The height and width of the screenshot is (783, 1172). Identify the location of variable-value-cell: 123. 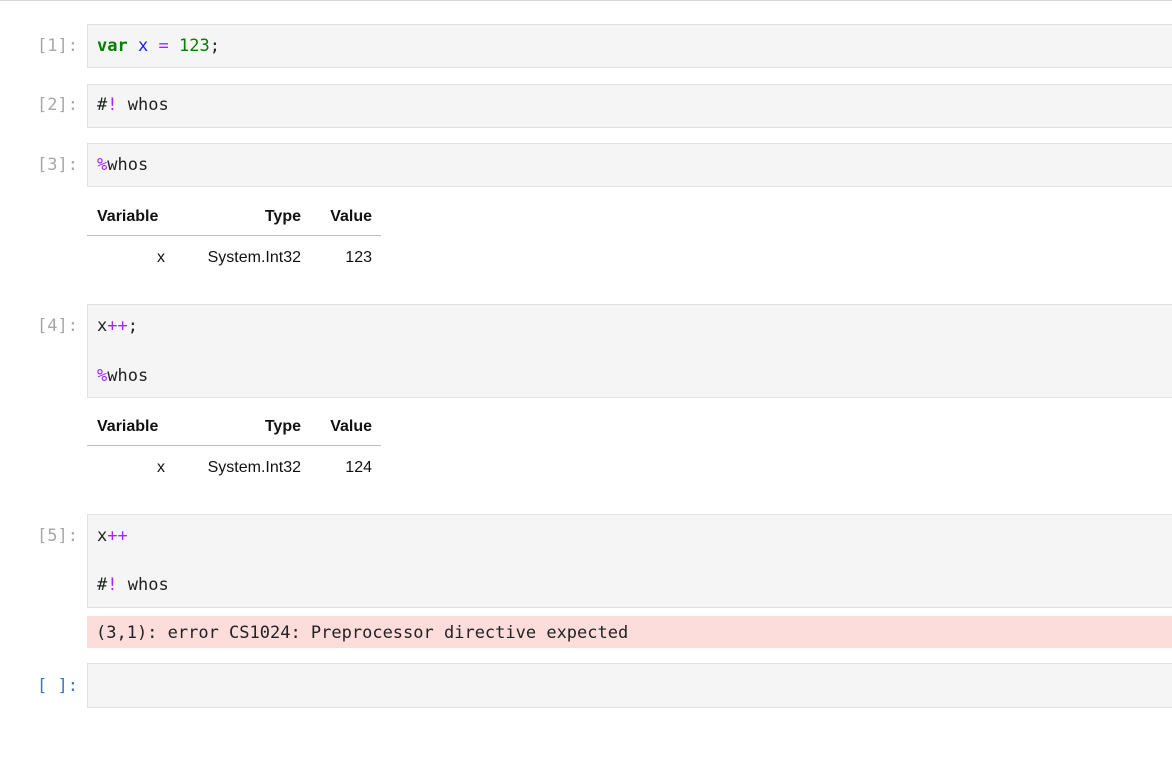
(358, 257).